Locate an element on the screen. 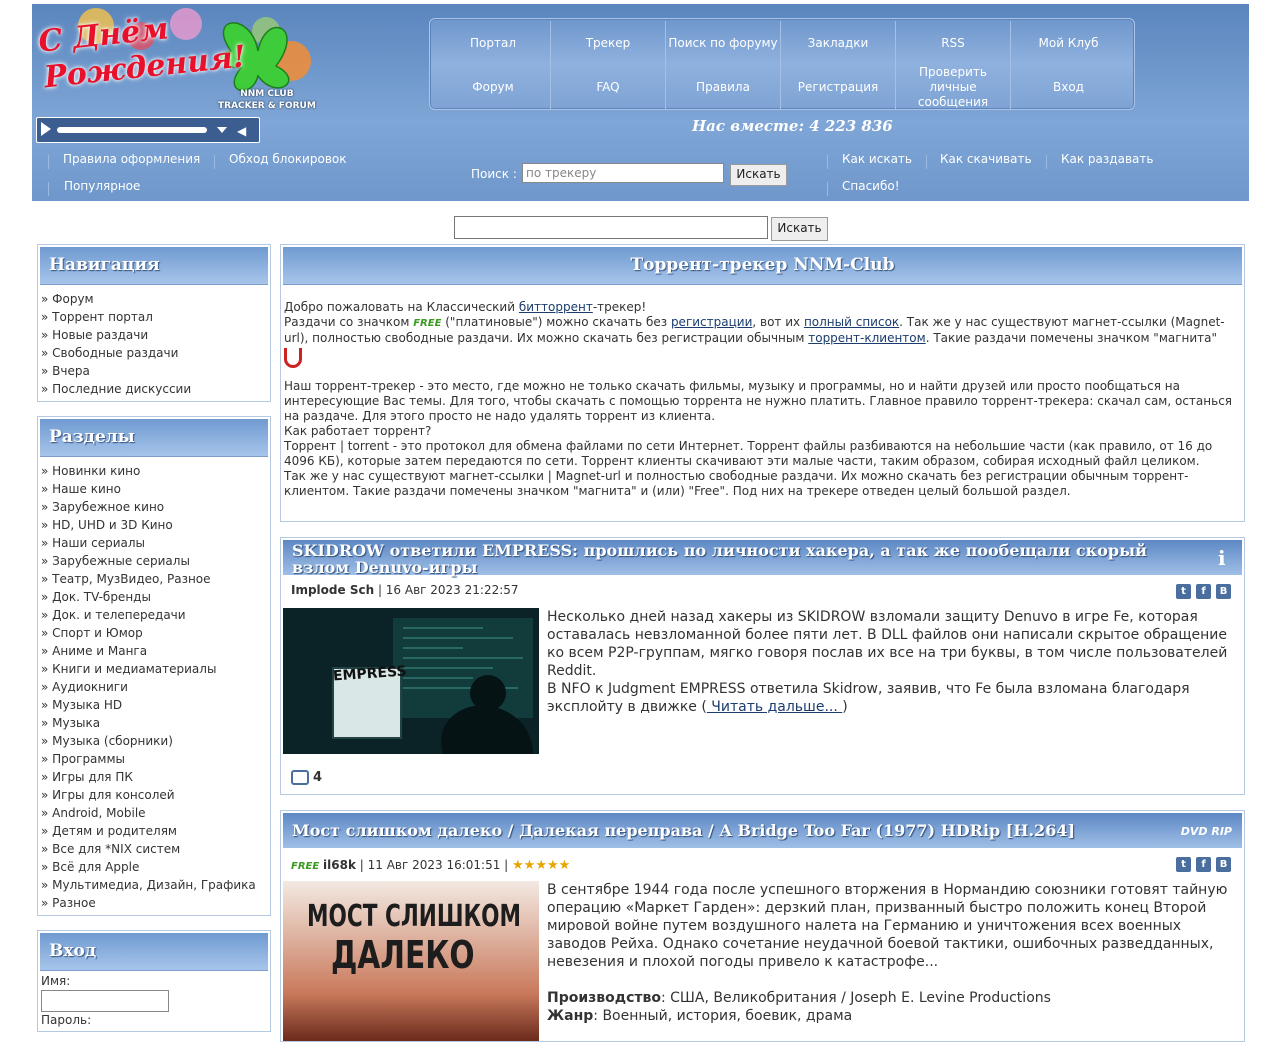 Image resolution: width=1280 pixels, height=1042 pixels. username-input is located at coordinates (105, 1001).